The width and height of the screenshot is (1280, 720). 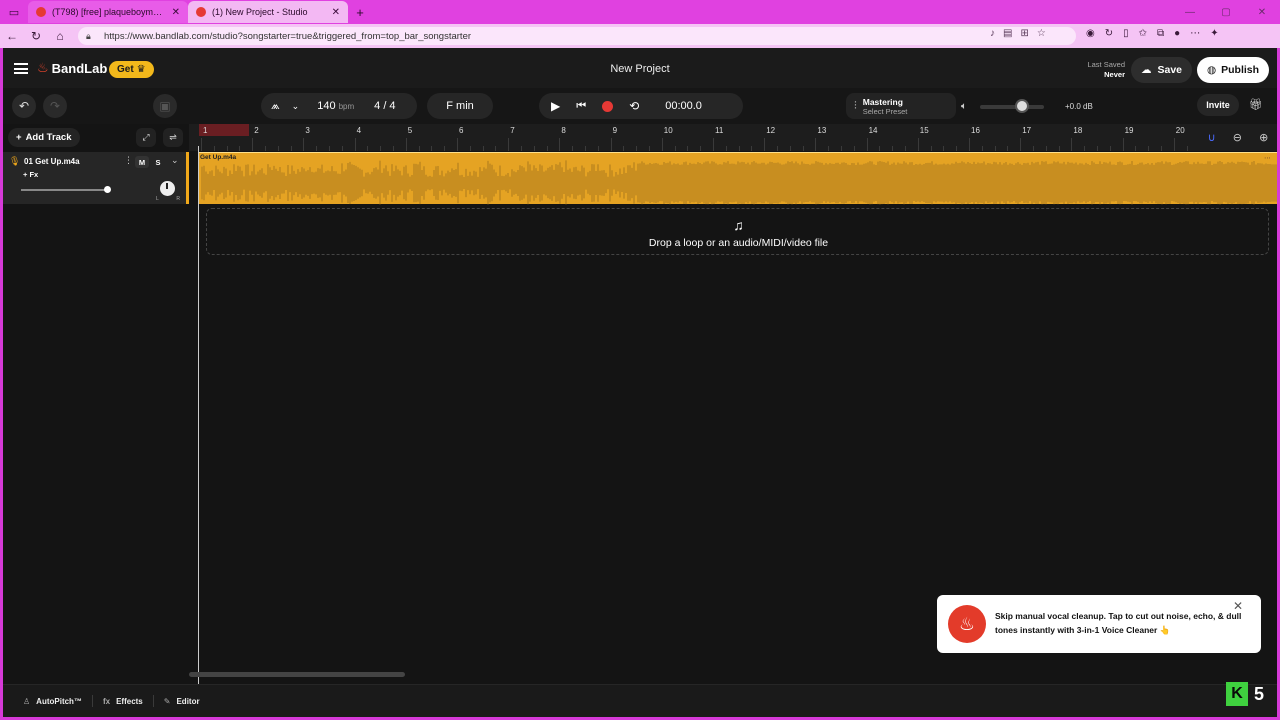 I want to click on reader-icon: ▤, so click(x=1007, y=33).